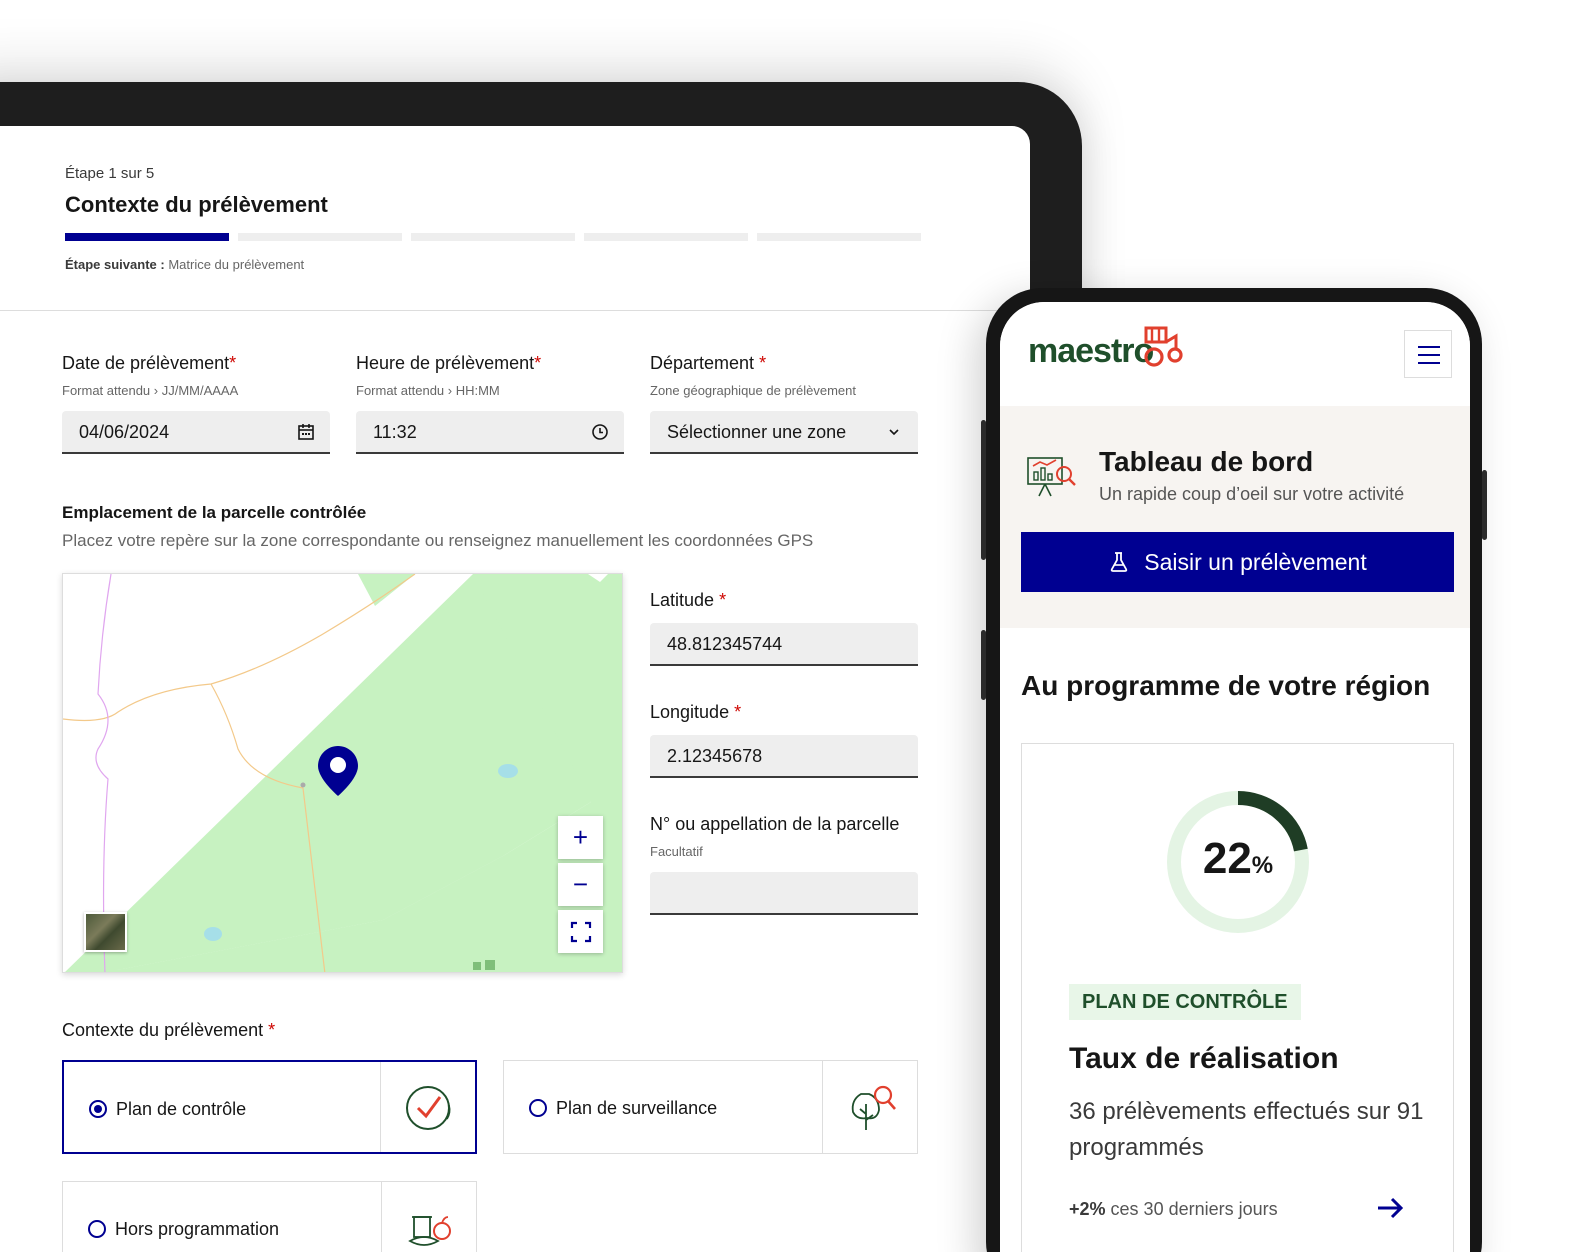 This screenshot has height=1252, width=1570. I want to click on radio-label: Plan de surveillance, so click(637, 1108).